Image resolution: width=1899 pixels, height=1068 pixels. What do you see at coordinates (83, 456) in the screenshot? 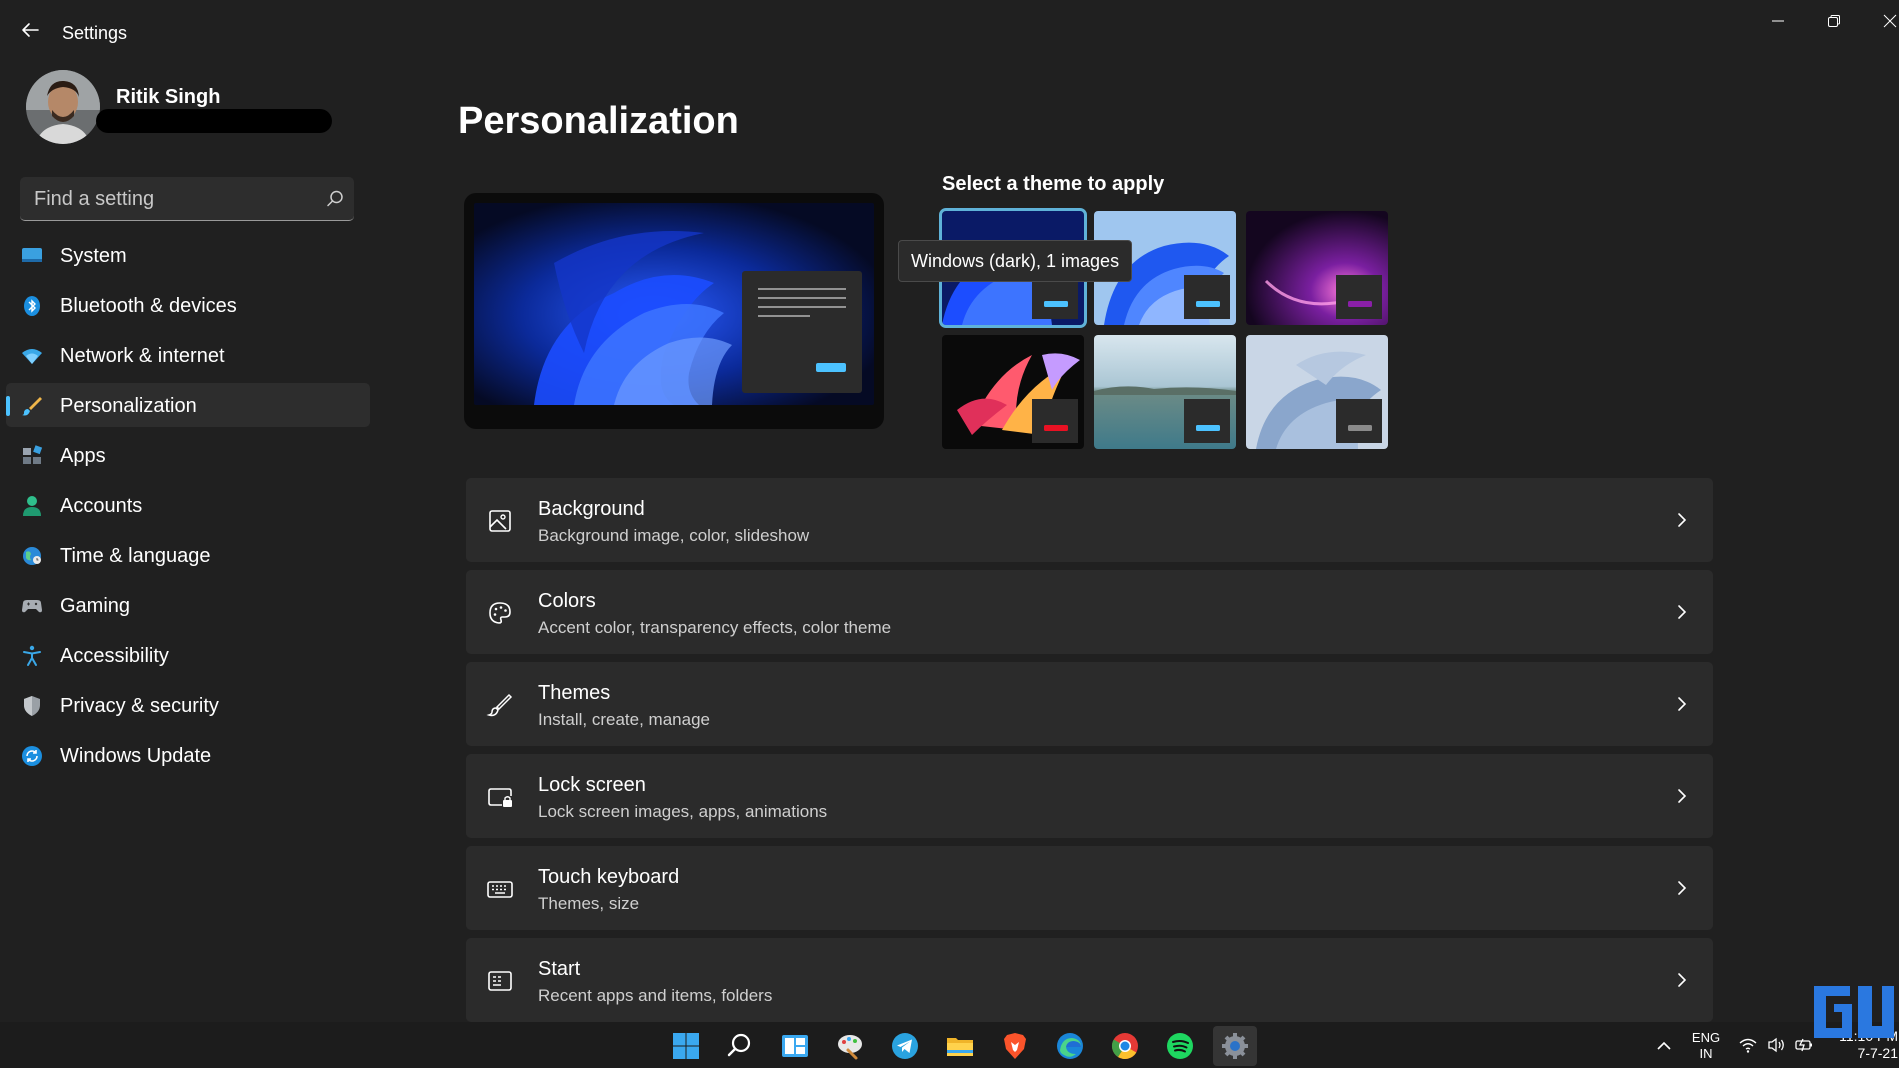
I see `sidebar-item-label: Apps` at bounding box center [83, 456].